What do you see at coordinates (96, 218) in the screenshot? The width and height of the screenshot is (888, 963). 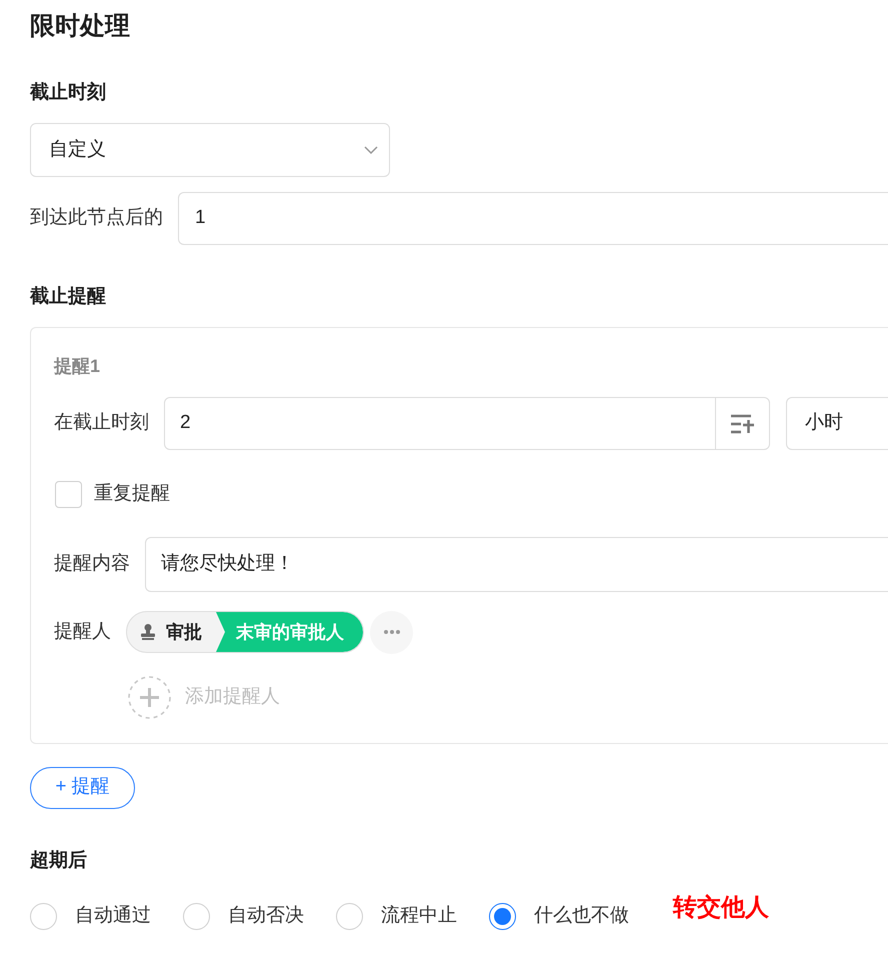 I see `field-label: 到达此节点后的` at bounding box center [96, 218].